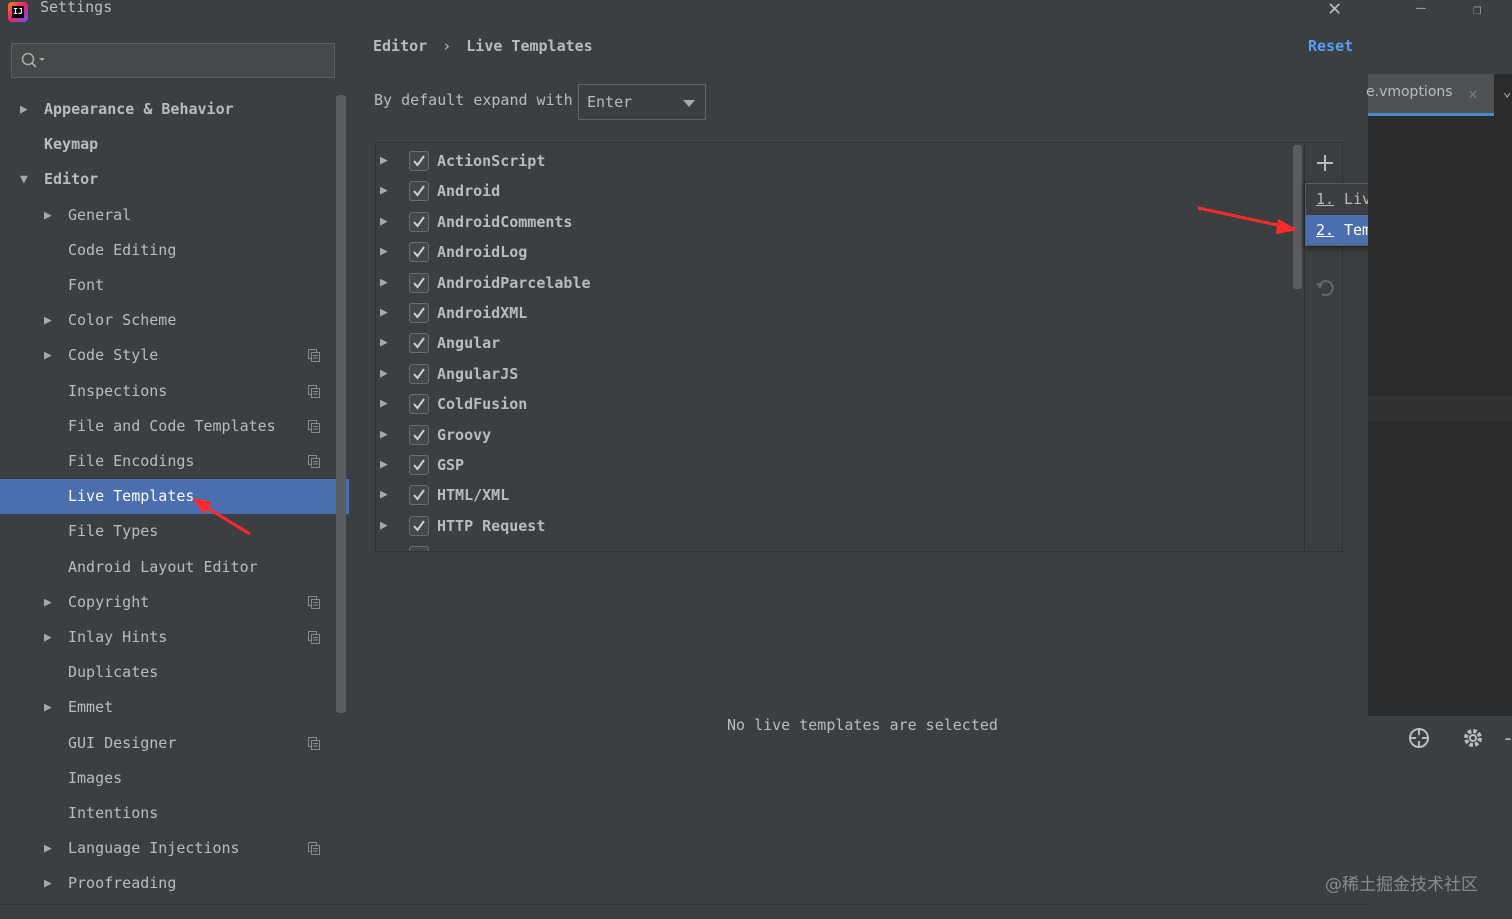  I want to click on annotation-arrow-template-group, so click(1247, 220).